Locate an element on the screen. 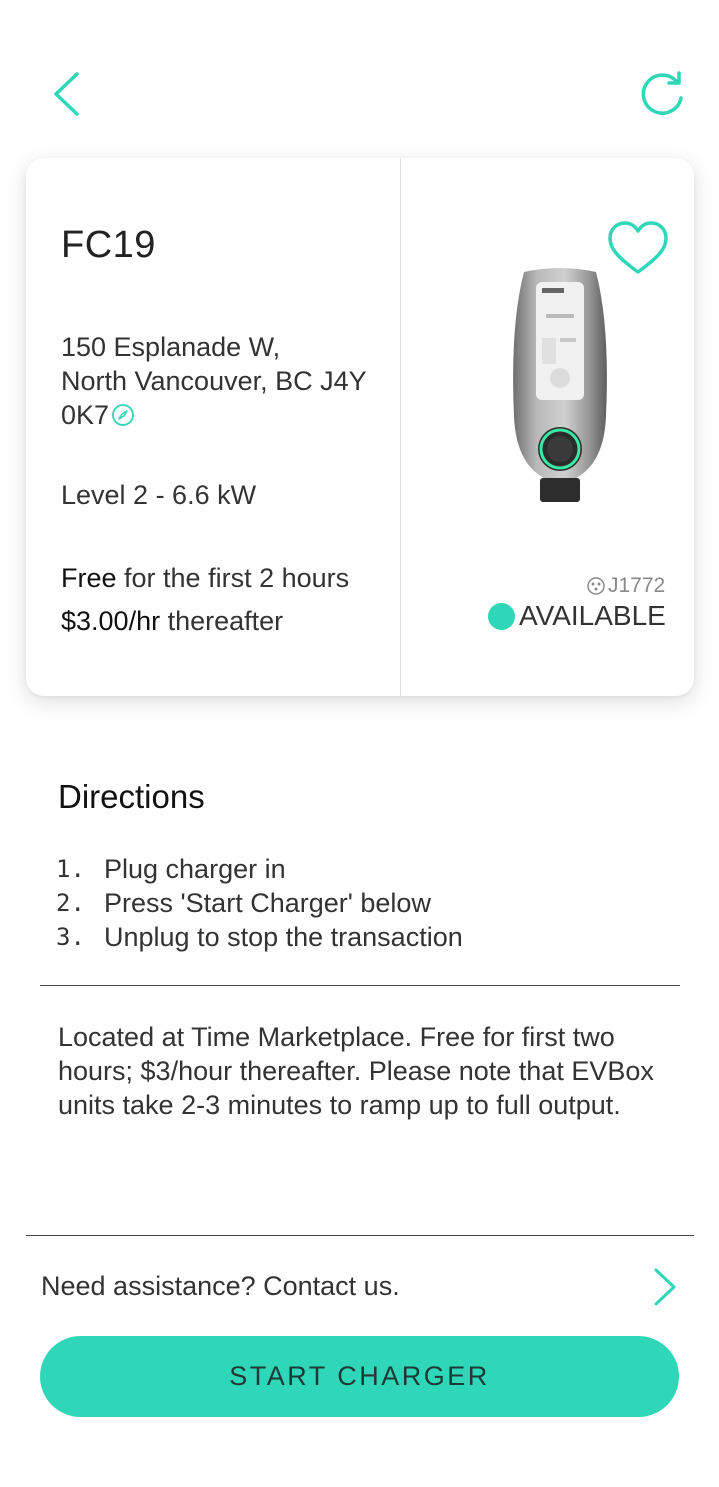  charger-image is located at coordinates (560, 385).